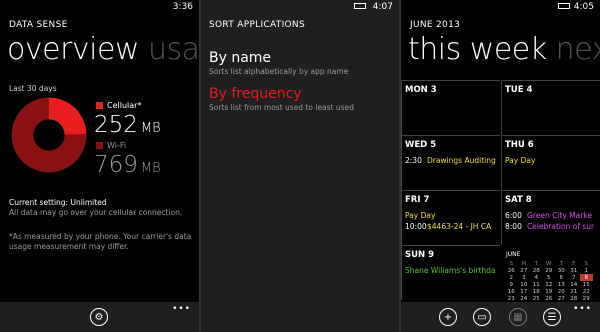  I want to click on cellular-usage: 252 MB, so click(127, 125).